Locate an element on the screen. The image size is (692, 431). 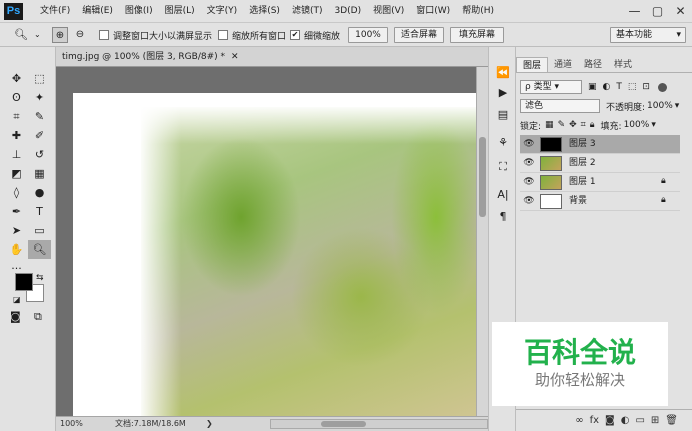
brush-panel-icon: ⚘ is located at coordinates (503, 143).